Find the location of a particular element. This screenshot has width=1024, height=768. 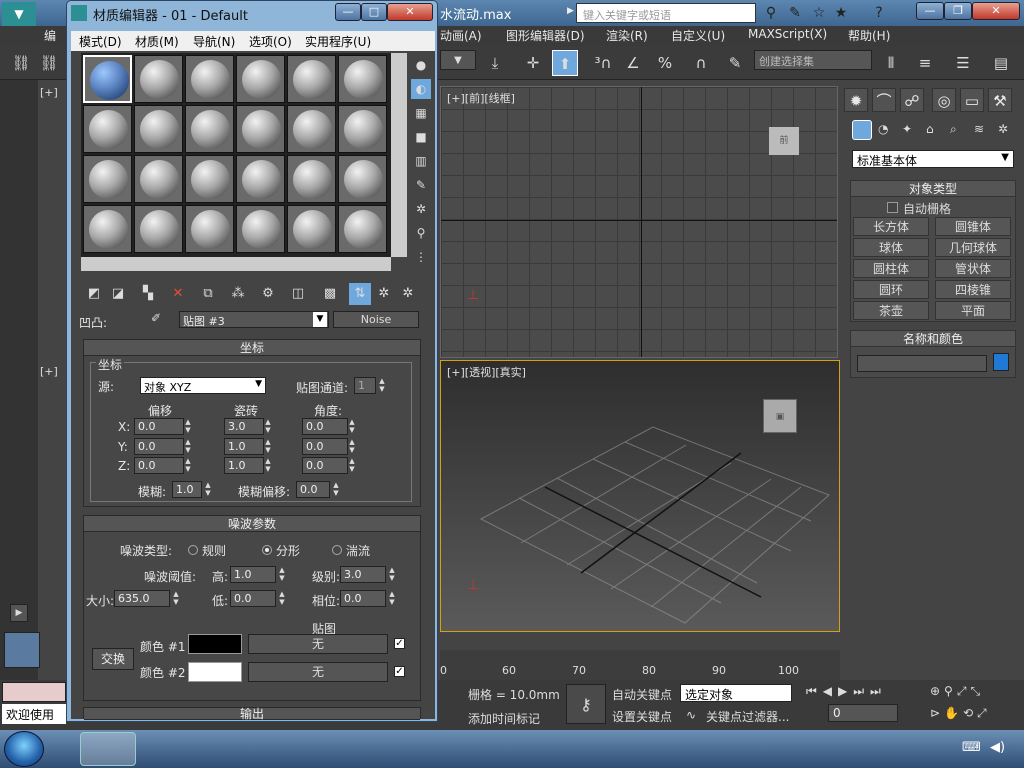

low-spinner: ▲ ▼ is located at coordinates (282, 598).